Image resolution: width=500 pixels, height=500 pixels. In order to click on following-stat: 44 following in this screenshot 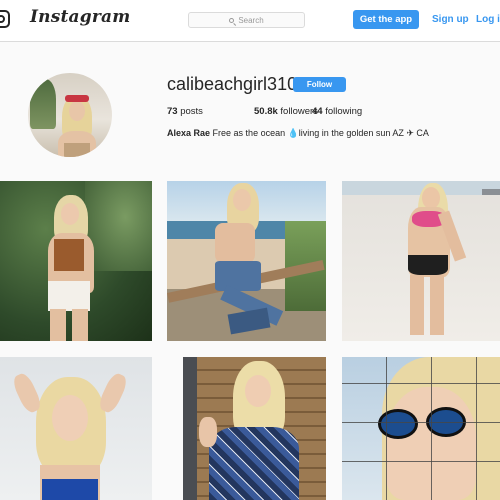, I will do `click(337, 111)`.